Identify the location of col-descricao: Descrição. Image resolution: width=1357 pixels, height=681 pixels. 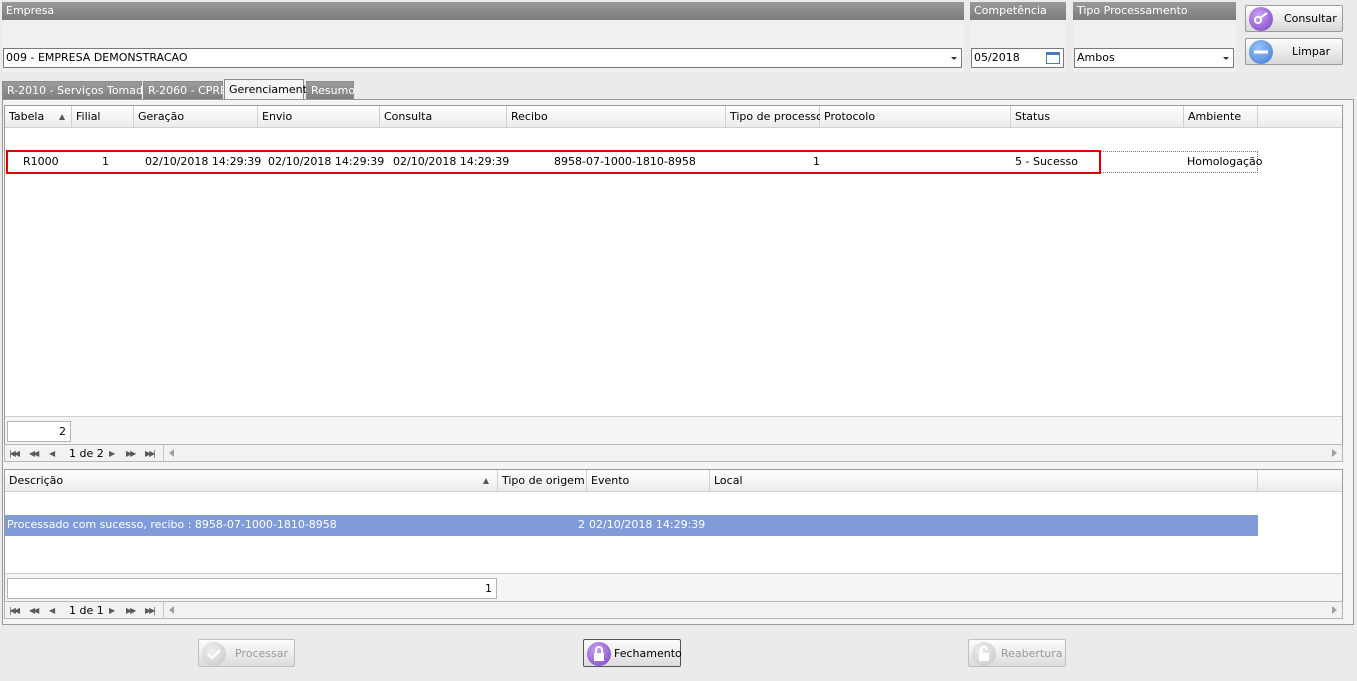
(251, 481).